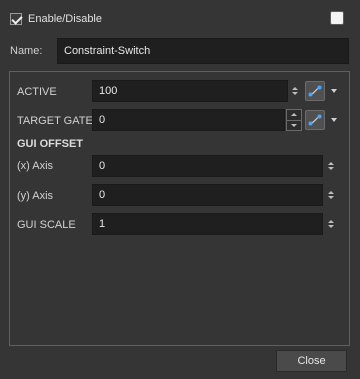 Image resolution: width=360 pixels, height=379 pixels. Describe the element at coordinates (295, 91) in the screenshot. I see `active-spin-arrows` at that location.